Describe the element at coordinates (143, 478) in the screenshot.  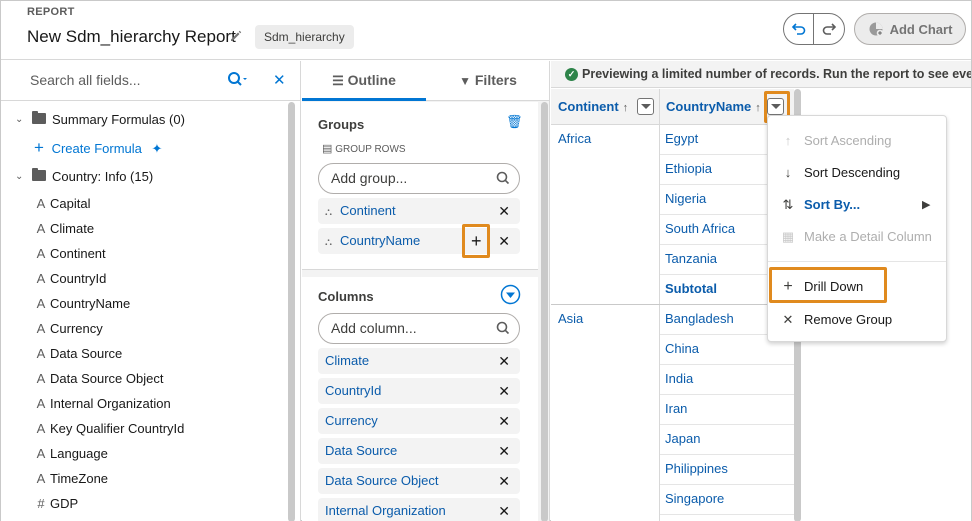
I see `field-item: A TimeZone` at that location.